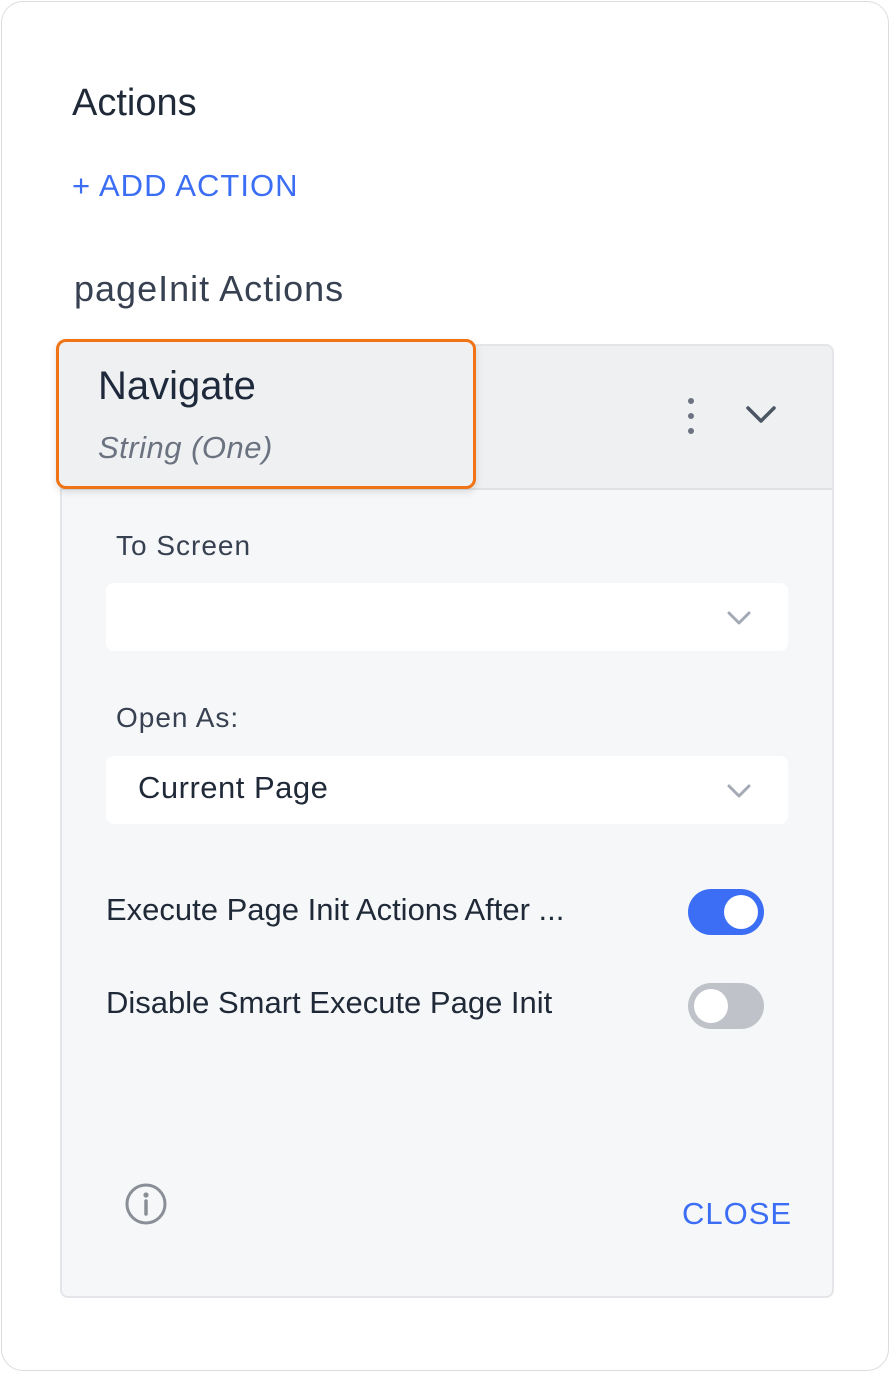  Describe the element at coordinates (209, 288) in the screenshot. I see `section-label: pageInit Actions` at that location.